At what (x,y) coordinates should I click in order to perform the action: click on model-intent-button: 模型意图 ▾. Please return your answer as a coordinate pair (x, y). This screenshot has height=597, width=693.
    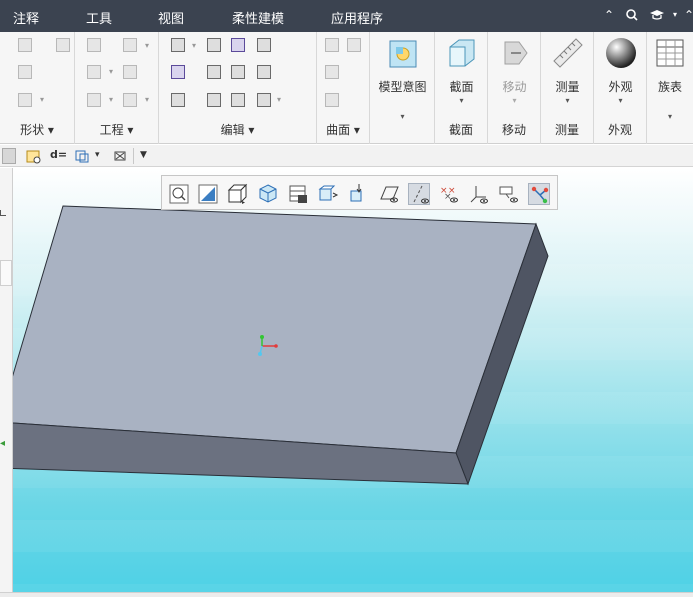
    Looking at the image, I should click on (402, 77).